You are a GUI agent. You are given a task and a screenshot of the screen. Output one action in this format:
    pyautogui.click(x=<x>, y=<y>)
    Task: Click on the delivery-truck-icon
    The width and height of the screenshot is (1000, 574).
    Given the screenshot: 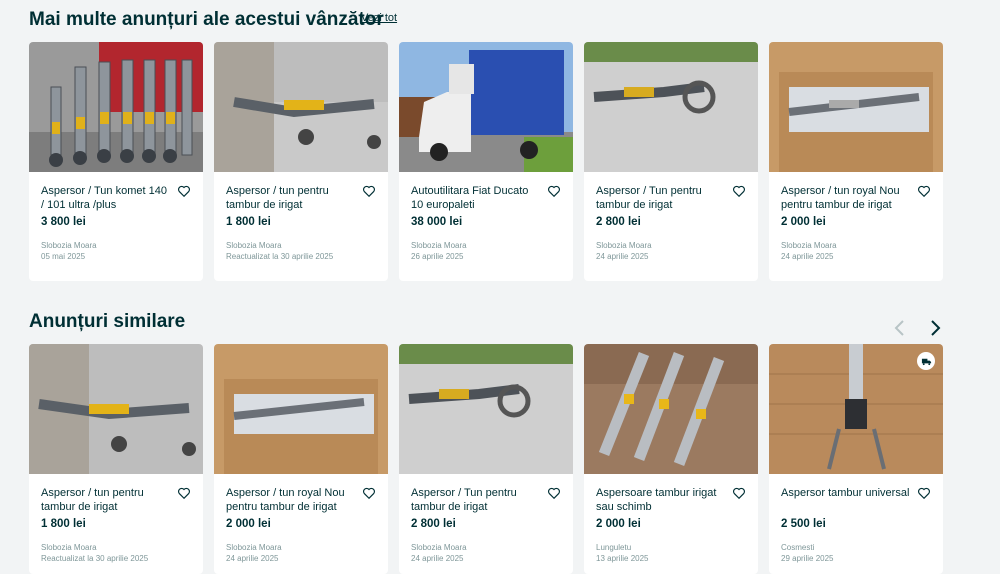 What is the action you would take?
    pyautogui.click(x=926, y=361)
    